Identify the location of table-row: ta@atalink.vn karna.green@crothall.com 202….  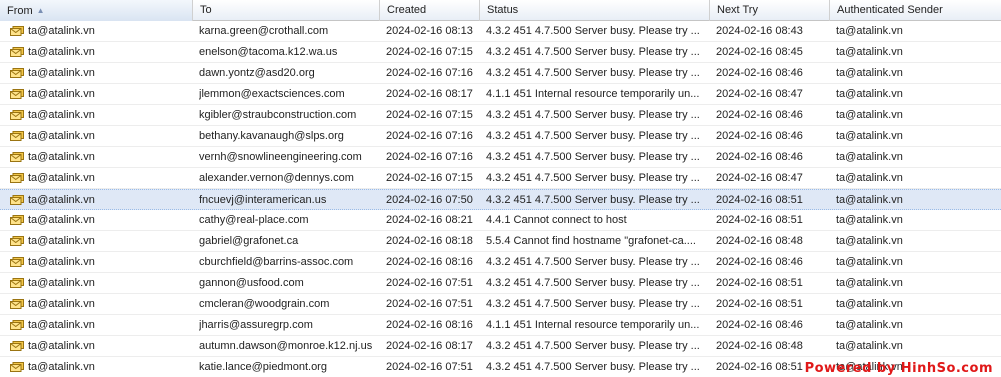
(500, 31).